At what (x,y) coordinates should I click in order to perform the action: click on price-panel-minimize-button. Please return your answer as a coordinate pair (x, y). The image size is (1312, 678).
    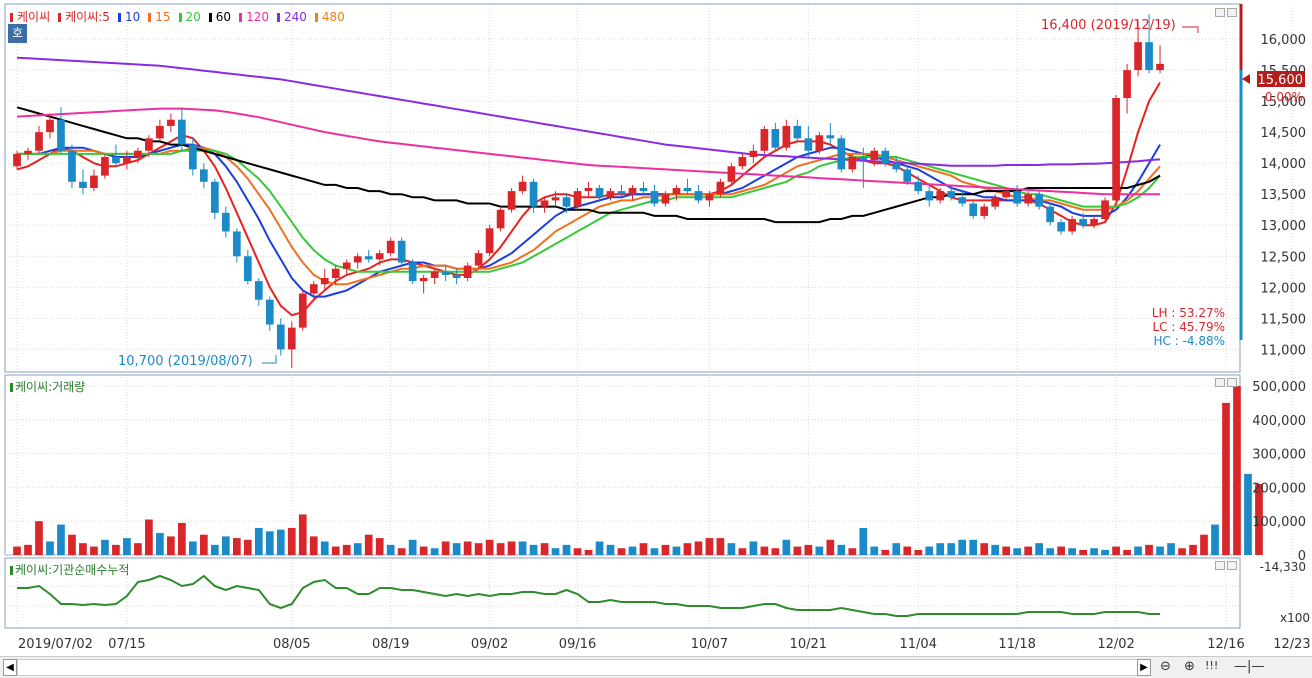
    Looking at the image, I should click on (1220, 12).